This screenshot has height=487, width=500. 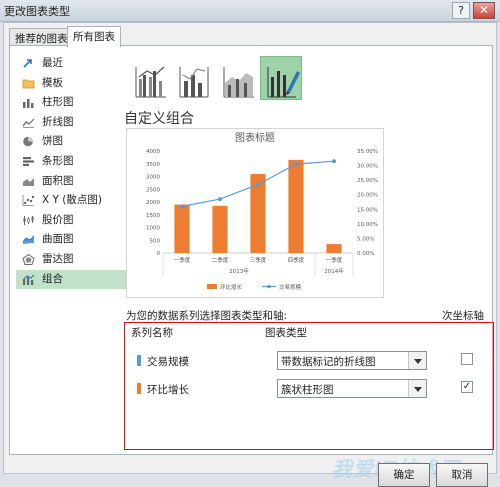 What do you see at coordinates (231, 287) in the screenshot?
I see `legend-label: 环比增长` at bounding box center [231, 287].